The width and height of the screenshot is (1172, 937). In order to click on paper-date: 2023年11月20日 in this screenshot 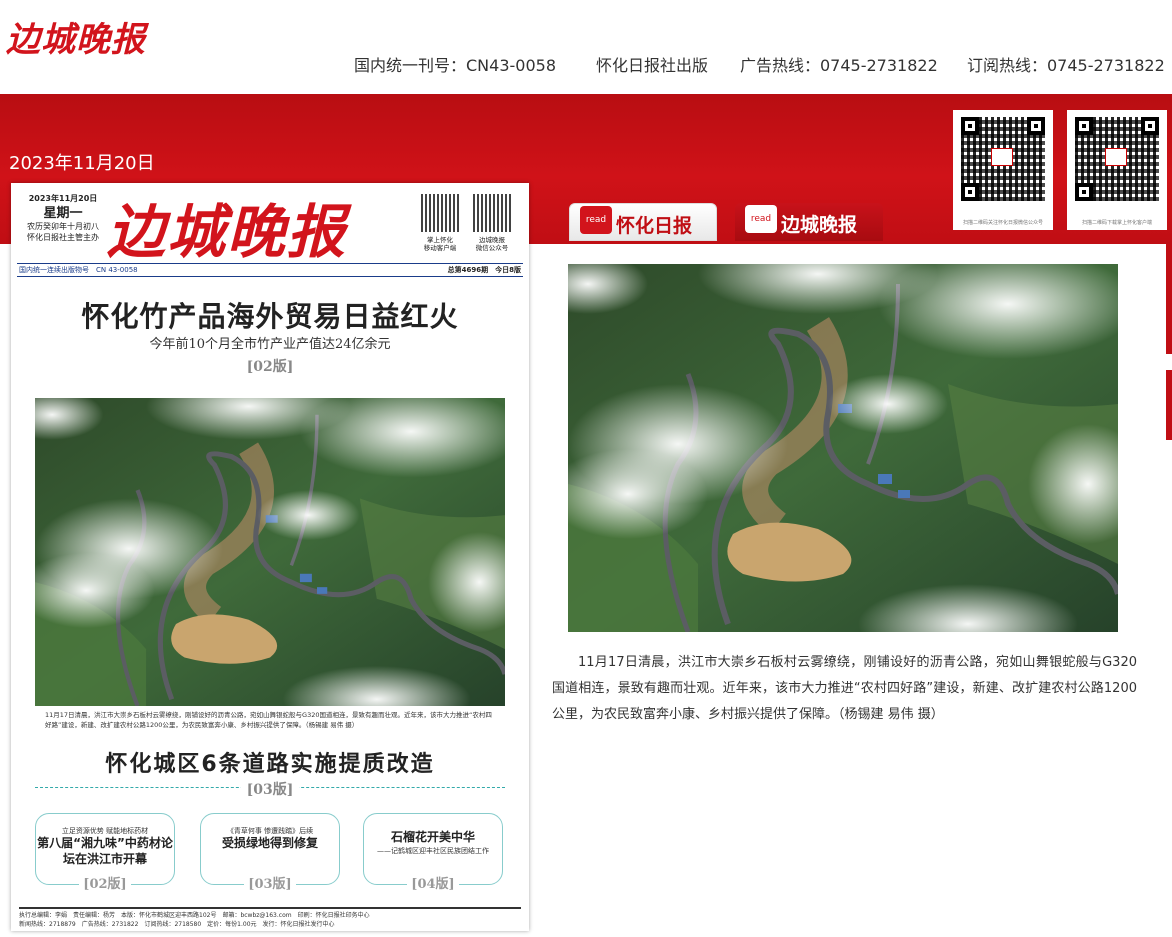, I will do `click(63, 198)`.